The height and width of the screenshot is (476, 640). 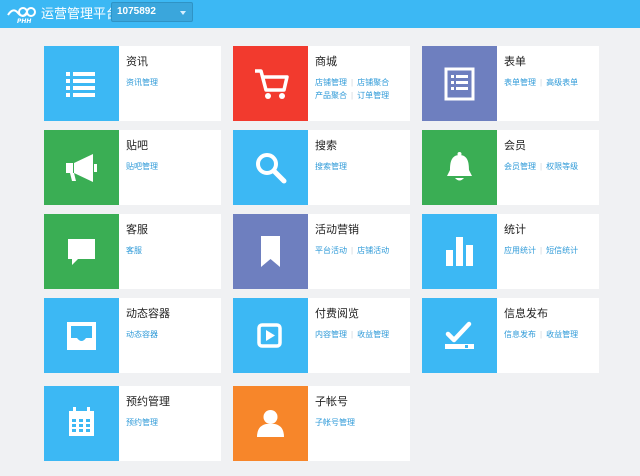 I want to click on module-card-sub-account: 子帐号 子帐号管理, so click(x=321, y=423).